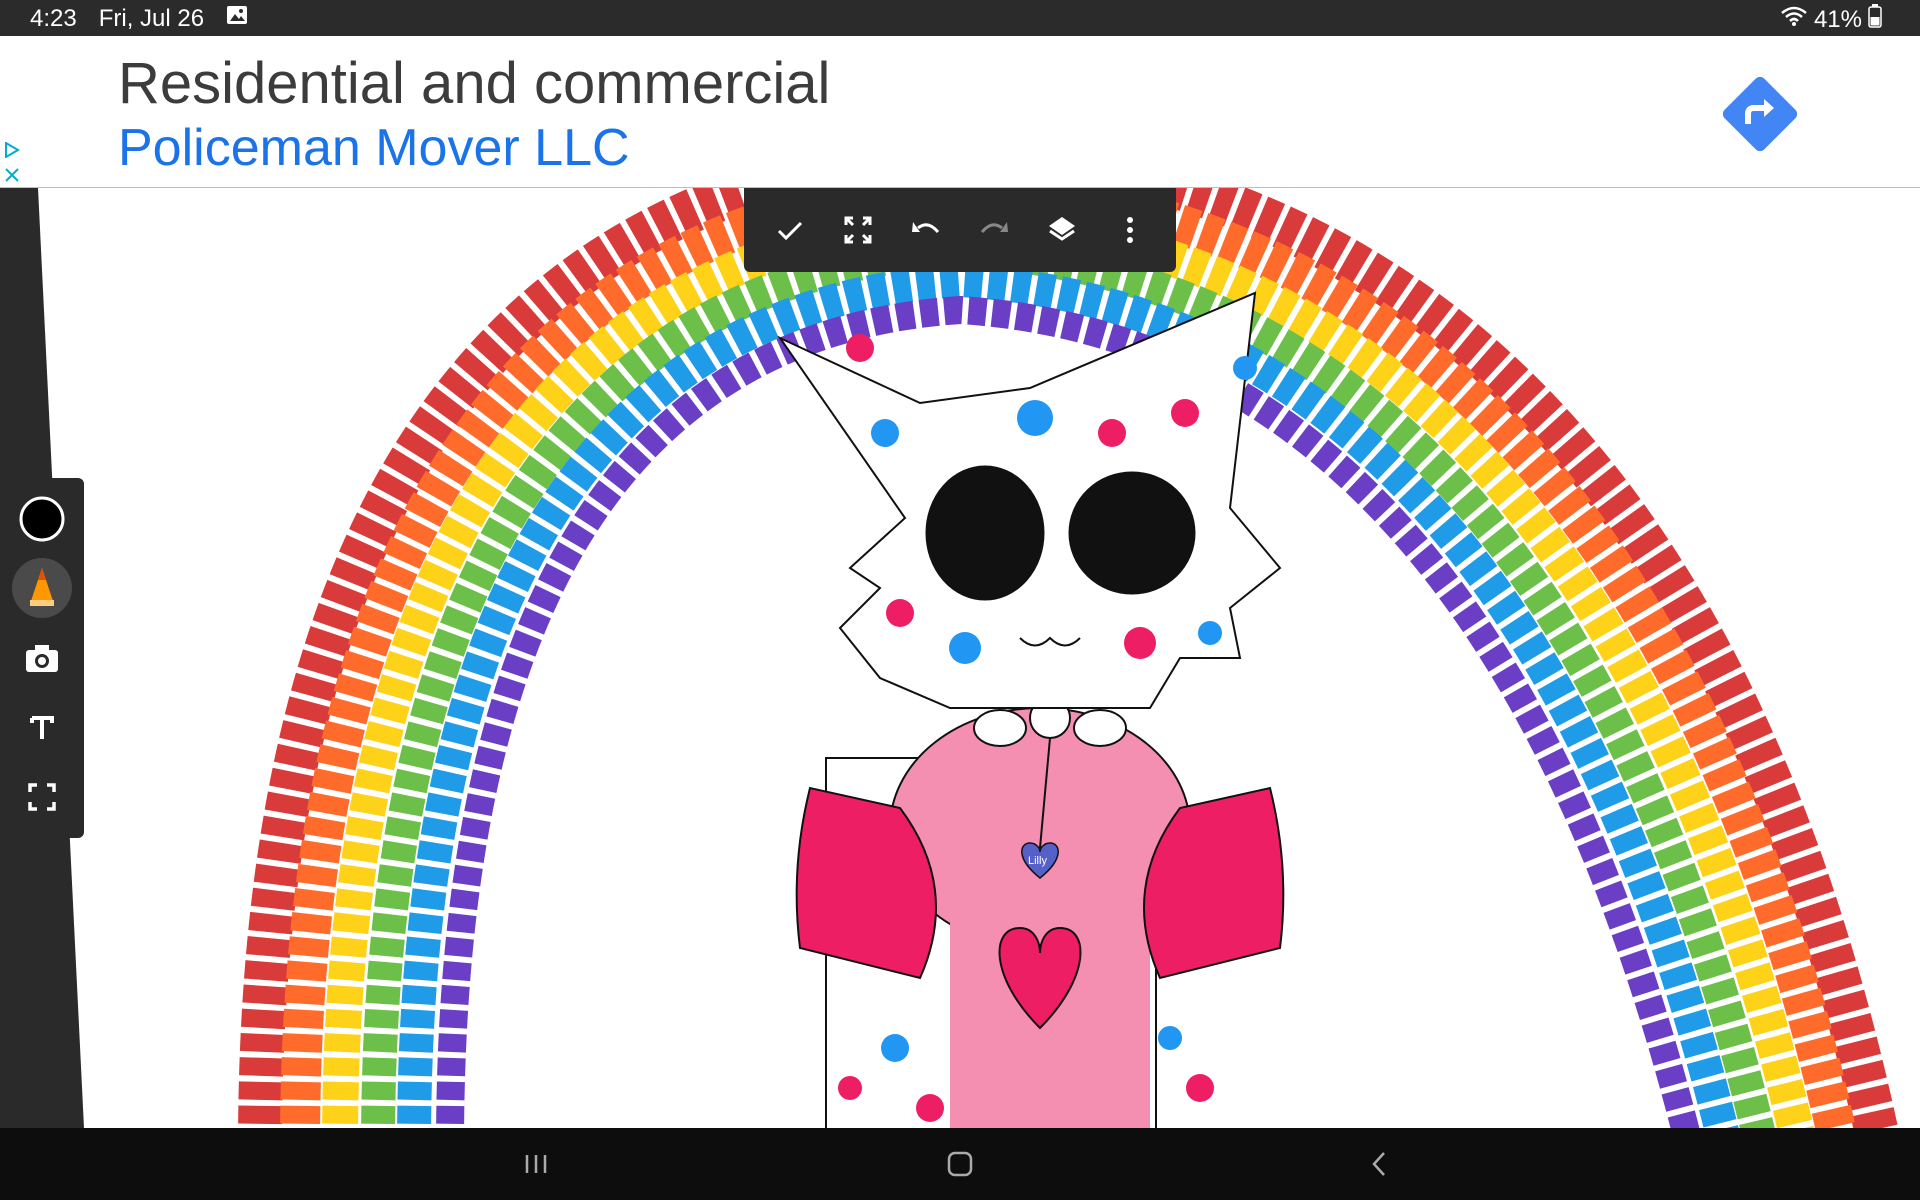  I want to click on adchoices, so click(12, 164).